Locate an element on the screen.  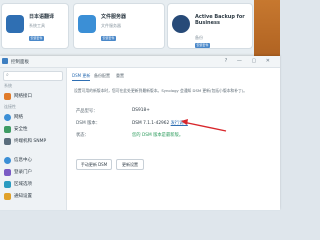
arrow-shaft is located at coordinates (204, 126).